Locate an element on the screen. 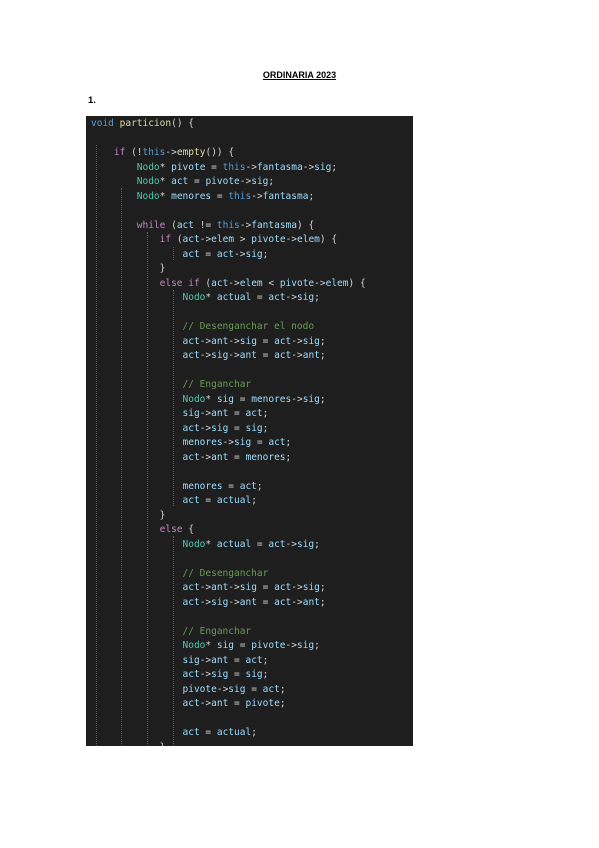 This screenshot has width=599, height=848. code-line: sig->ant = act; is located at coordinates (228, 414).